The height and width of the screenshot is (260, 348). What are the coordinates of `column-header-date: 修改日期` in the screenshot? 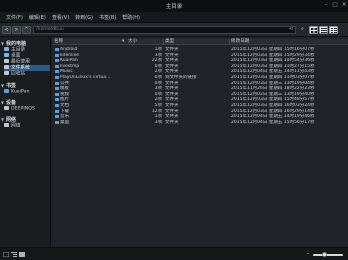 It's located at (240, 42).